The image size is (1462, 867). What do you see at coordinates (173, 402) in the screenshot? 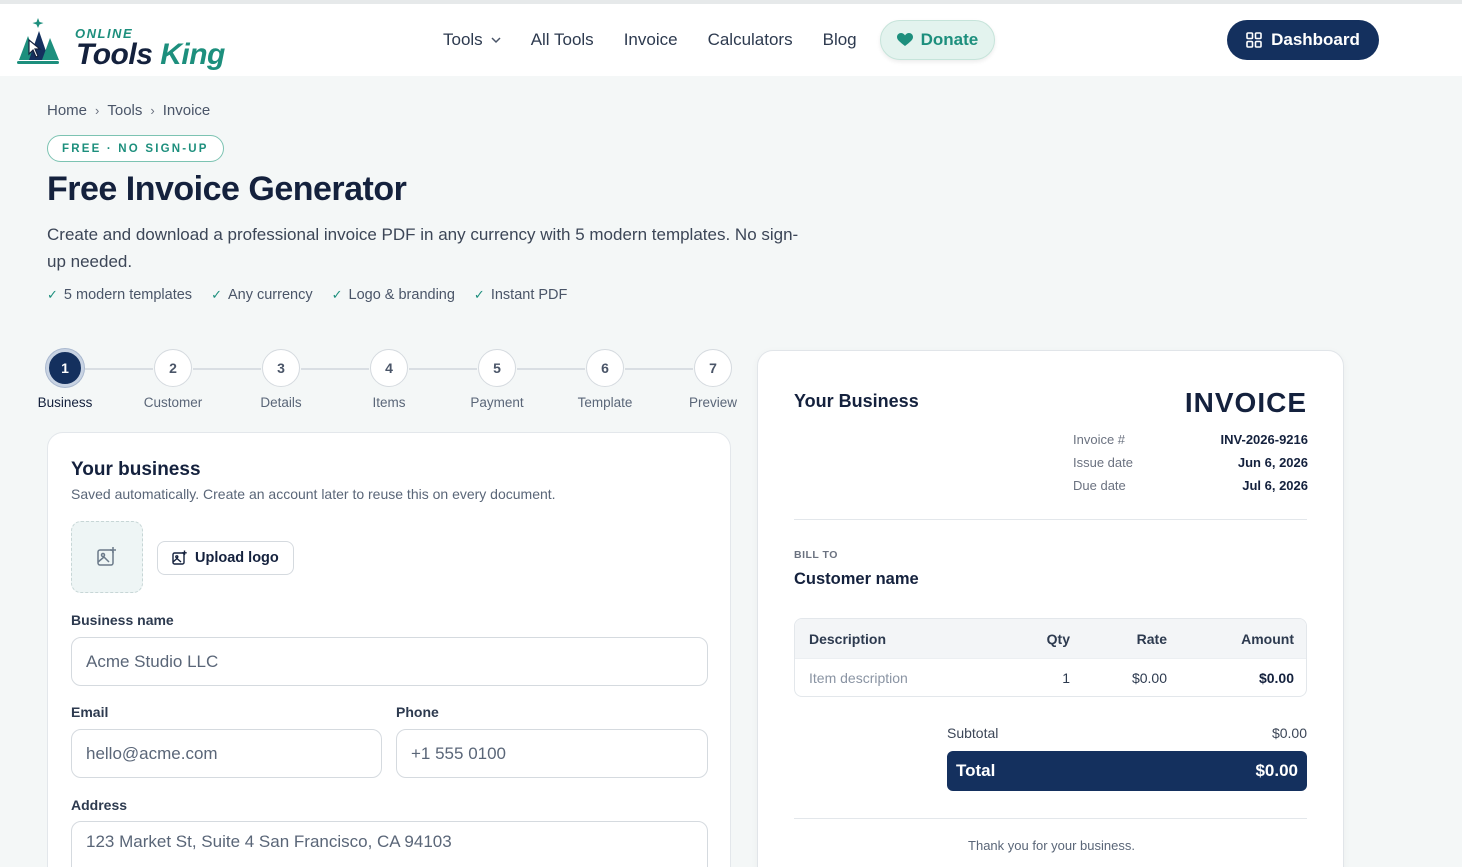
I see `step-label: Customer` at bounding box center [173, 402].